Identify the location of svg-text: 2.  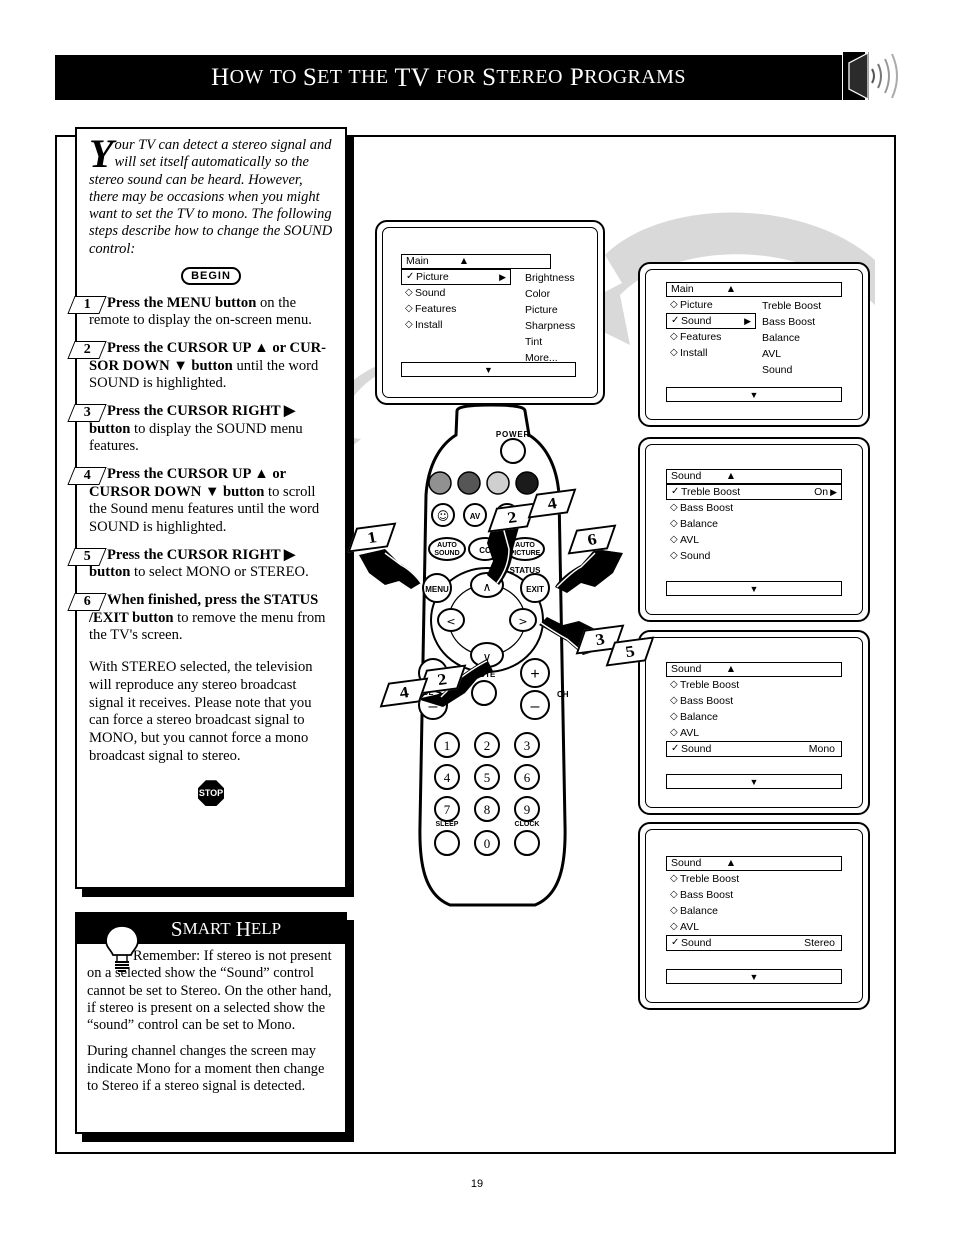
(487, 745).